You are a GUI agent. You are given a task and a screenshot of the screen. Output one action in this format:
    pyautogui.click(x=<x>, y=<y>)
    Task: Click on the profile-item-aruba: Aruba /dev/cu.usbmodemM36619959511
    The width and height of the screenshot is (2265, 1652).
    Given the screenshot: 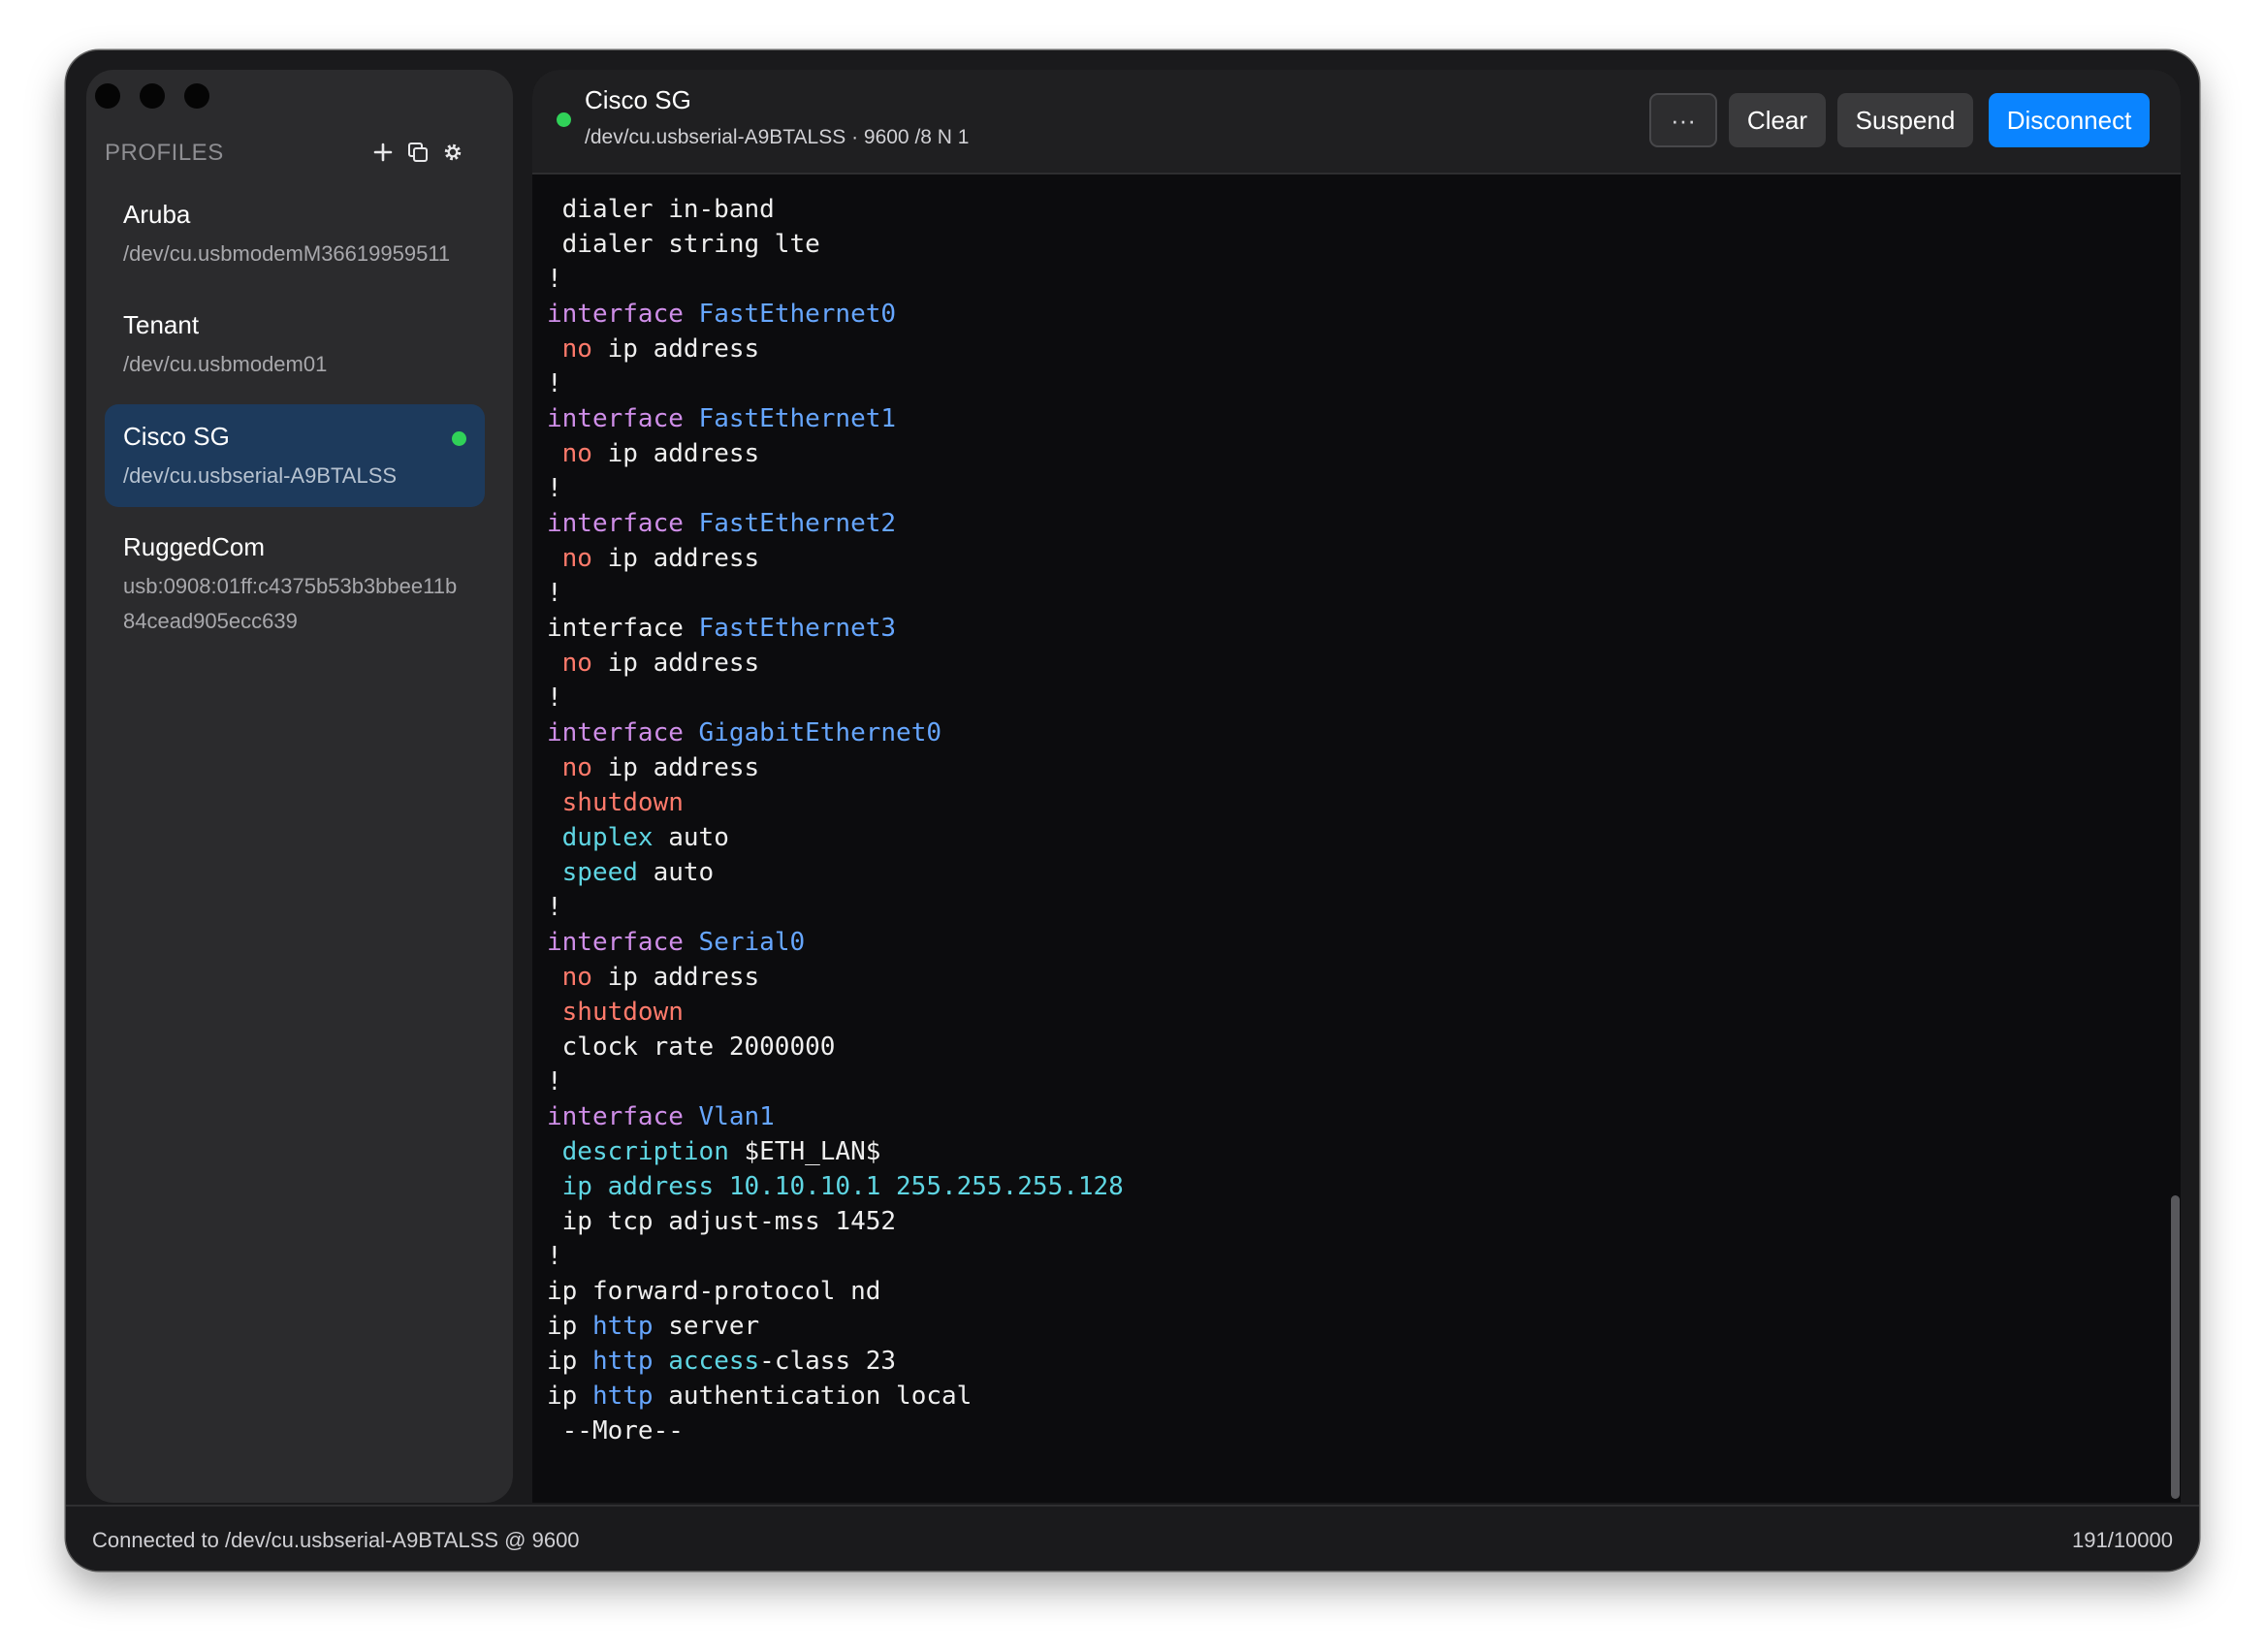 What is the action you would take?
    pyautogui.click(x=295, y=230)
    